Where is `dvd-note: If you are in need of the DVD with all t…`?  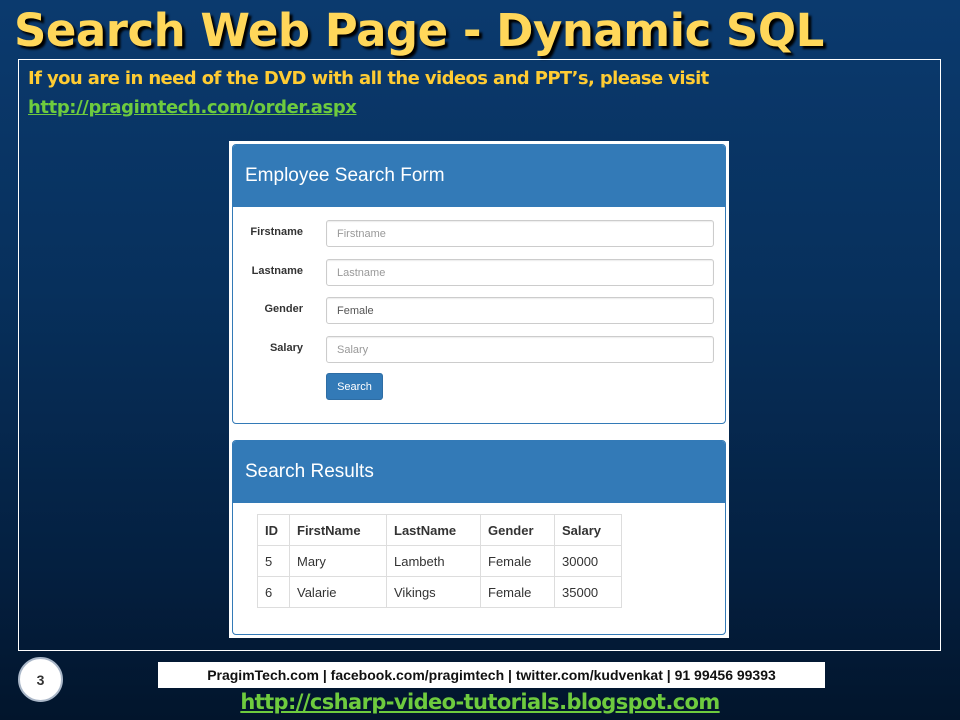 dvd-note: If you are in need of the DVD with all t… is located at coordinates (368, 78).